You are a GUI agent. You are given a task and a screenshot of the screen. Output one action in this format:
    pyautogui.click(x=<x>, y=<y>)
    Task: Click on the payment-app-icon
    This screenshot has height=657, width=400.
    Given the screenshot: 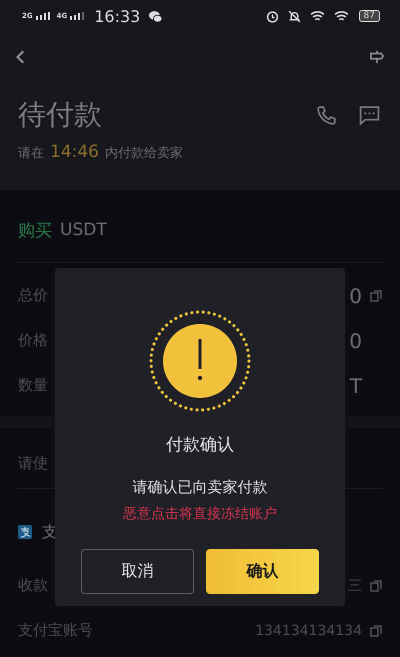 What is the action you would take?
    pyautogui.click(x=25, y=532)
    